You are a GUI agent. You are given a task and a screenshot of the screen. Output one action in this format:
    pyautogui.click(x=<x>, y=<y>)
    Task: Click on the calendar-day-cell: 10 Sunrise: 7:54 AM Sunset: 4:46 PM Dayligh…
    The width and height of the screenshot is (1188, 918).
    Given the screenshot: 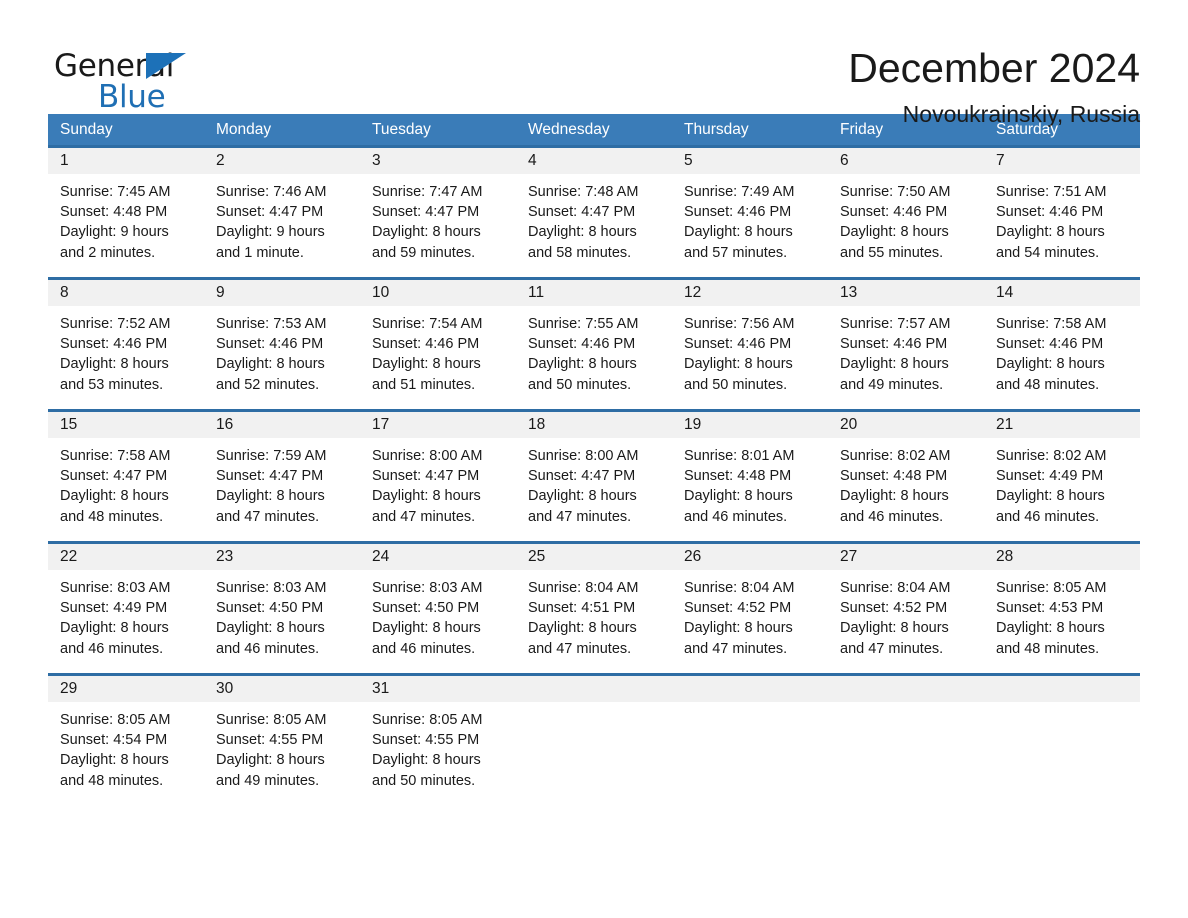 What is the action you would take?
    pyautogui.click(x=438, y=344)
    